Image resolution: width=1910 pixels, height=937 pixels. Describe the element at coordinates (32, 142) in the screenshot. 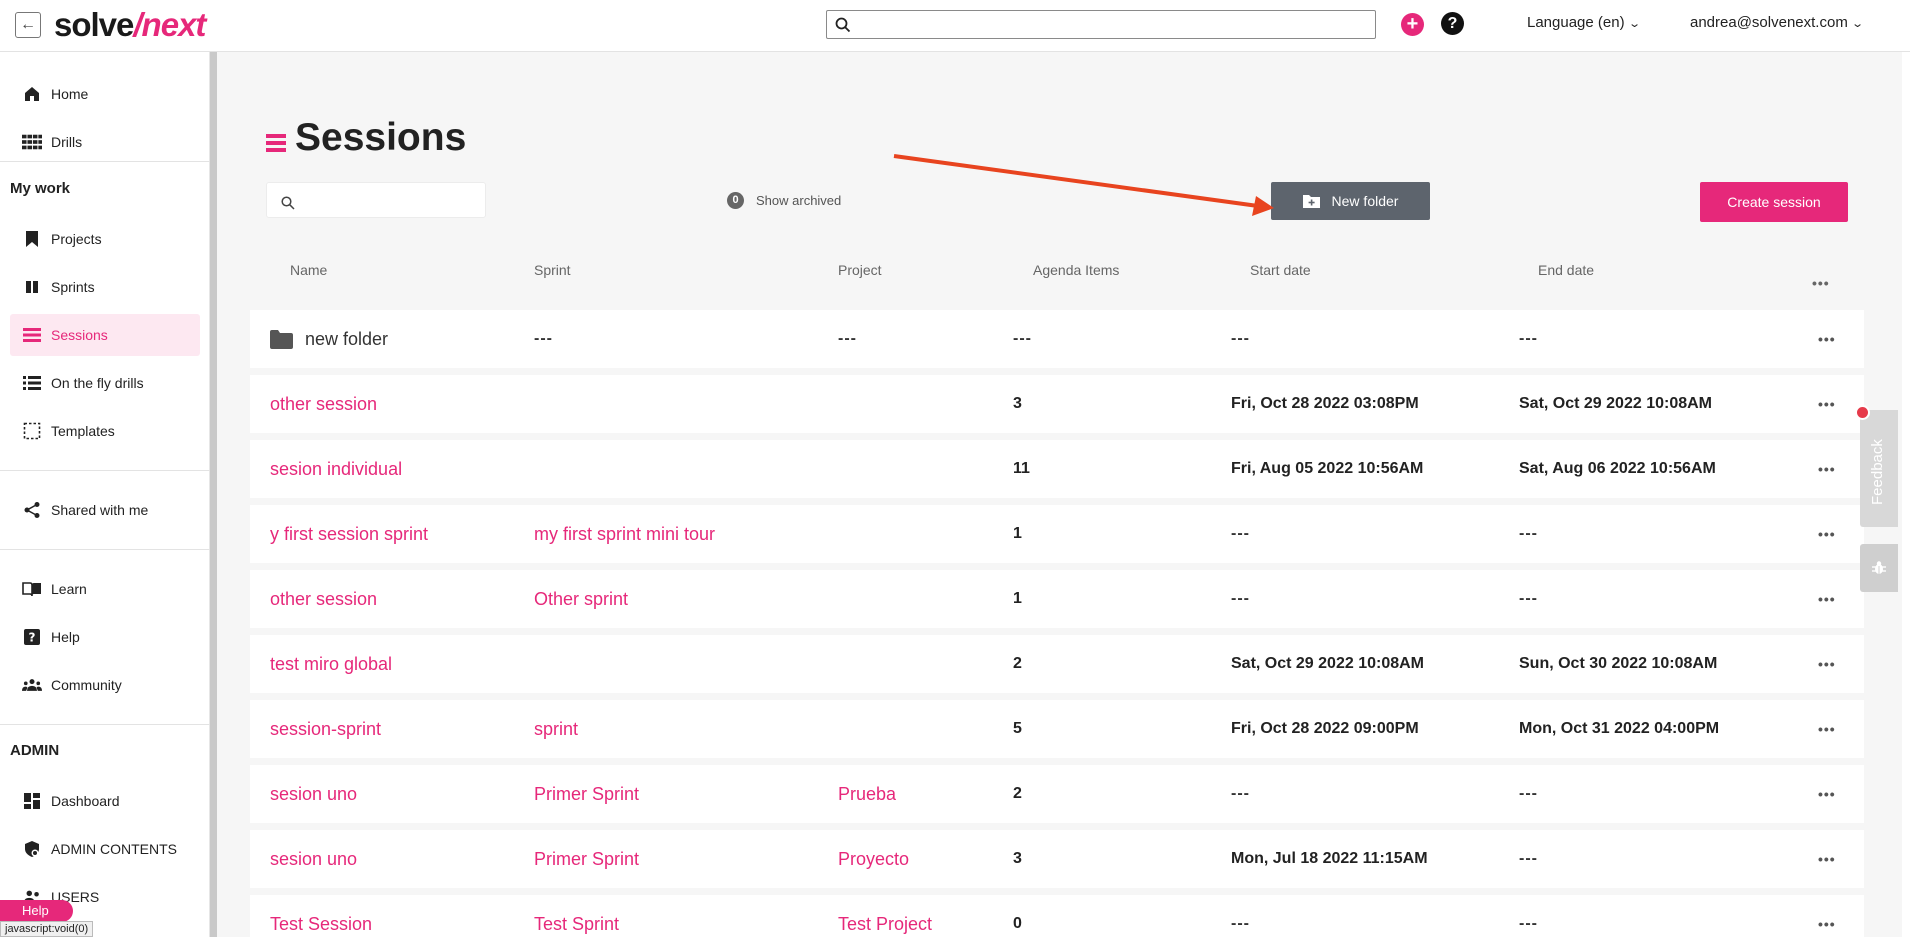

I see `grid-icon` at that location.